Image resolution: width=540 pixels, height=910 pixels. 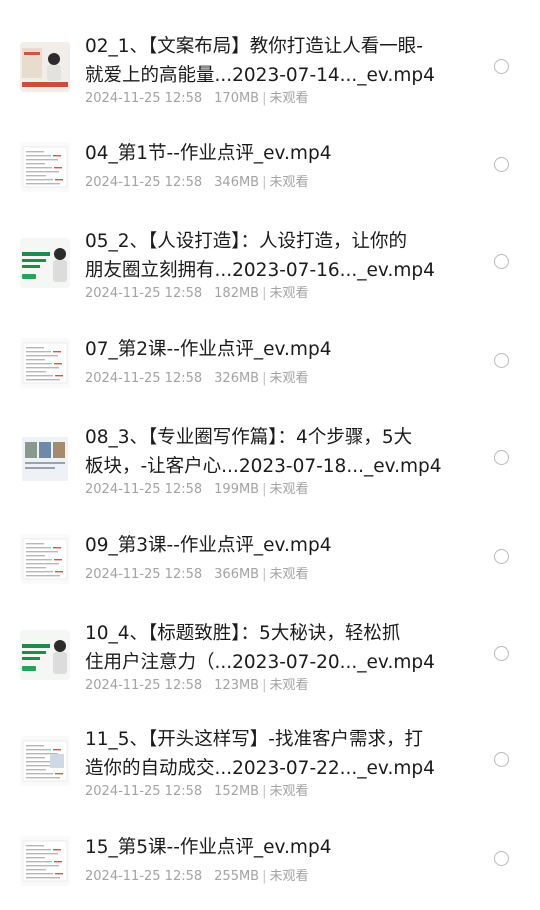 What do you see at coordinates (272, 270) in the screenshot?
I see `video-title-line: 朋友圈立刻拥有...2023-07-16..._ev.mp4` at bounding box center [272, 270].